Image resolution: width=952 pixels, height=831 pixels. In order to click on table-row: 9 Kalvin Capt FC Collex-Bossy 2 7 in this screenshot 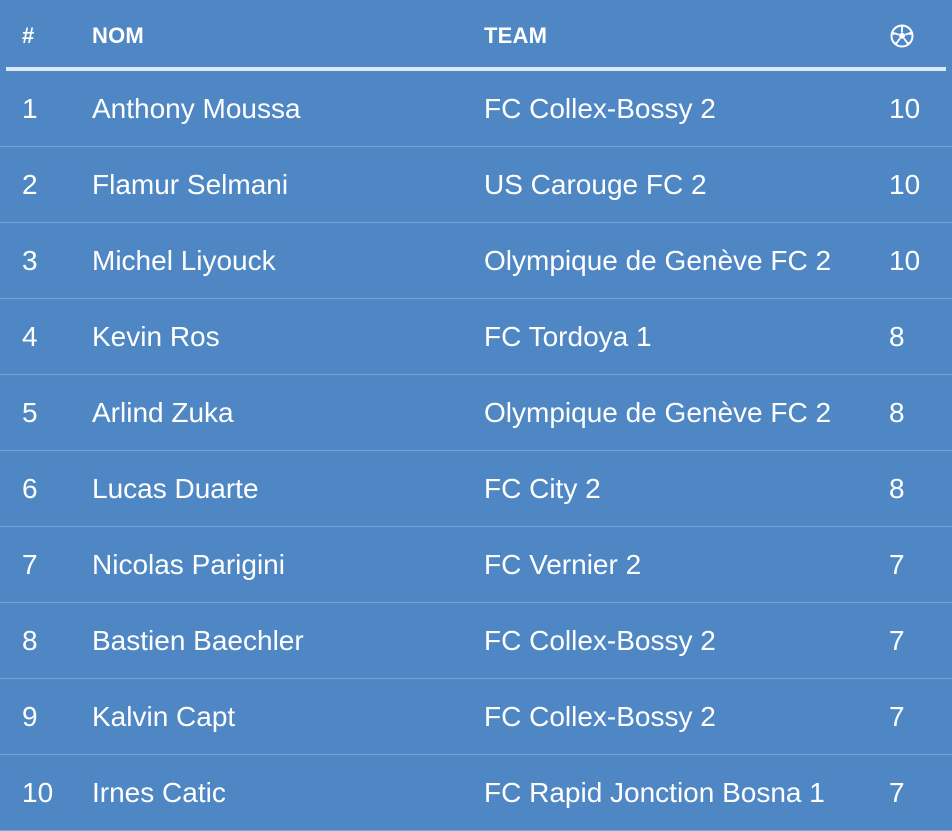, I will do `click(476, 717)`.